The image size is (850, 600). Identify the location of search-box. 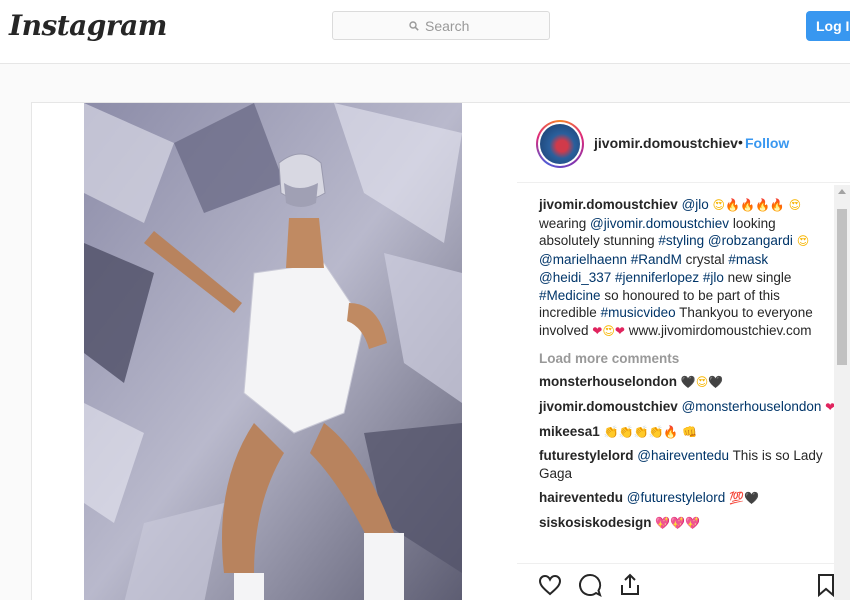
(441, 25).